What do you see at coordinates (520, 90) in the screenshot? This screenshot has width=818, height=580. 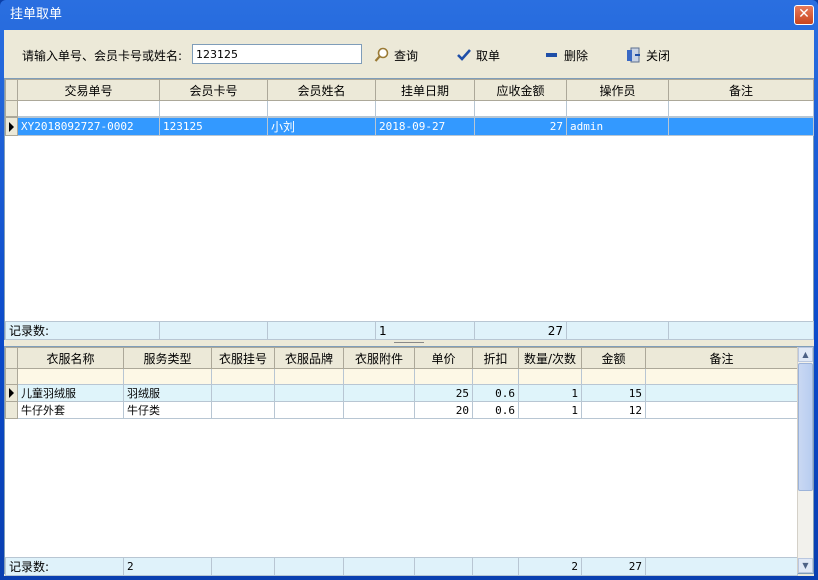 I see `column-header: 应收金额` at bounding box center [520, 90].